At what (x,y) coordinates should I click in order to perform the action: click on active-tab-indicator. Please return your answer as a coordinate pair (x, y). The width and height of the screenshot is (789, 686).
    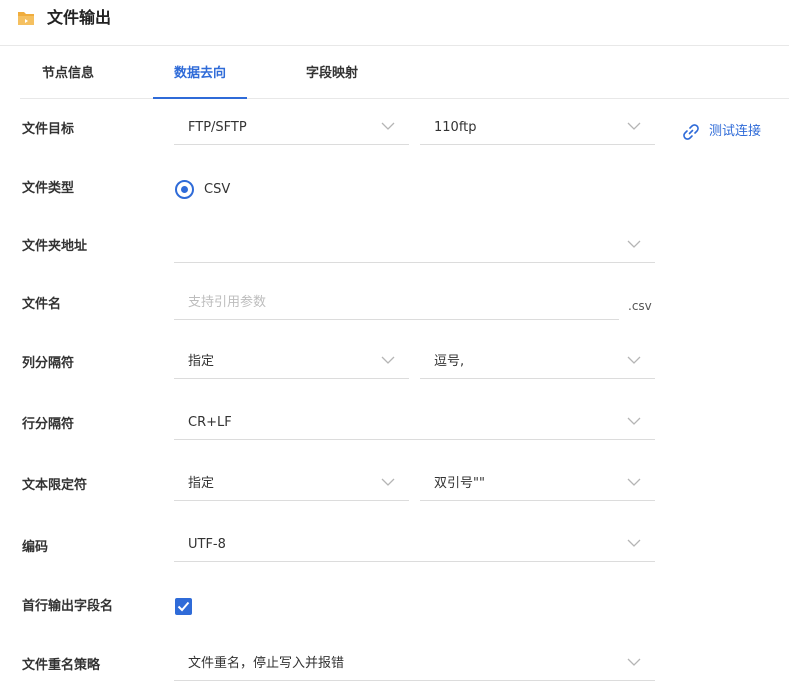
    Looking at the image, I should click on (200, 98).